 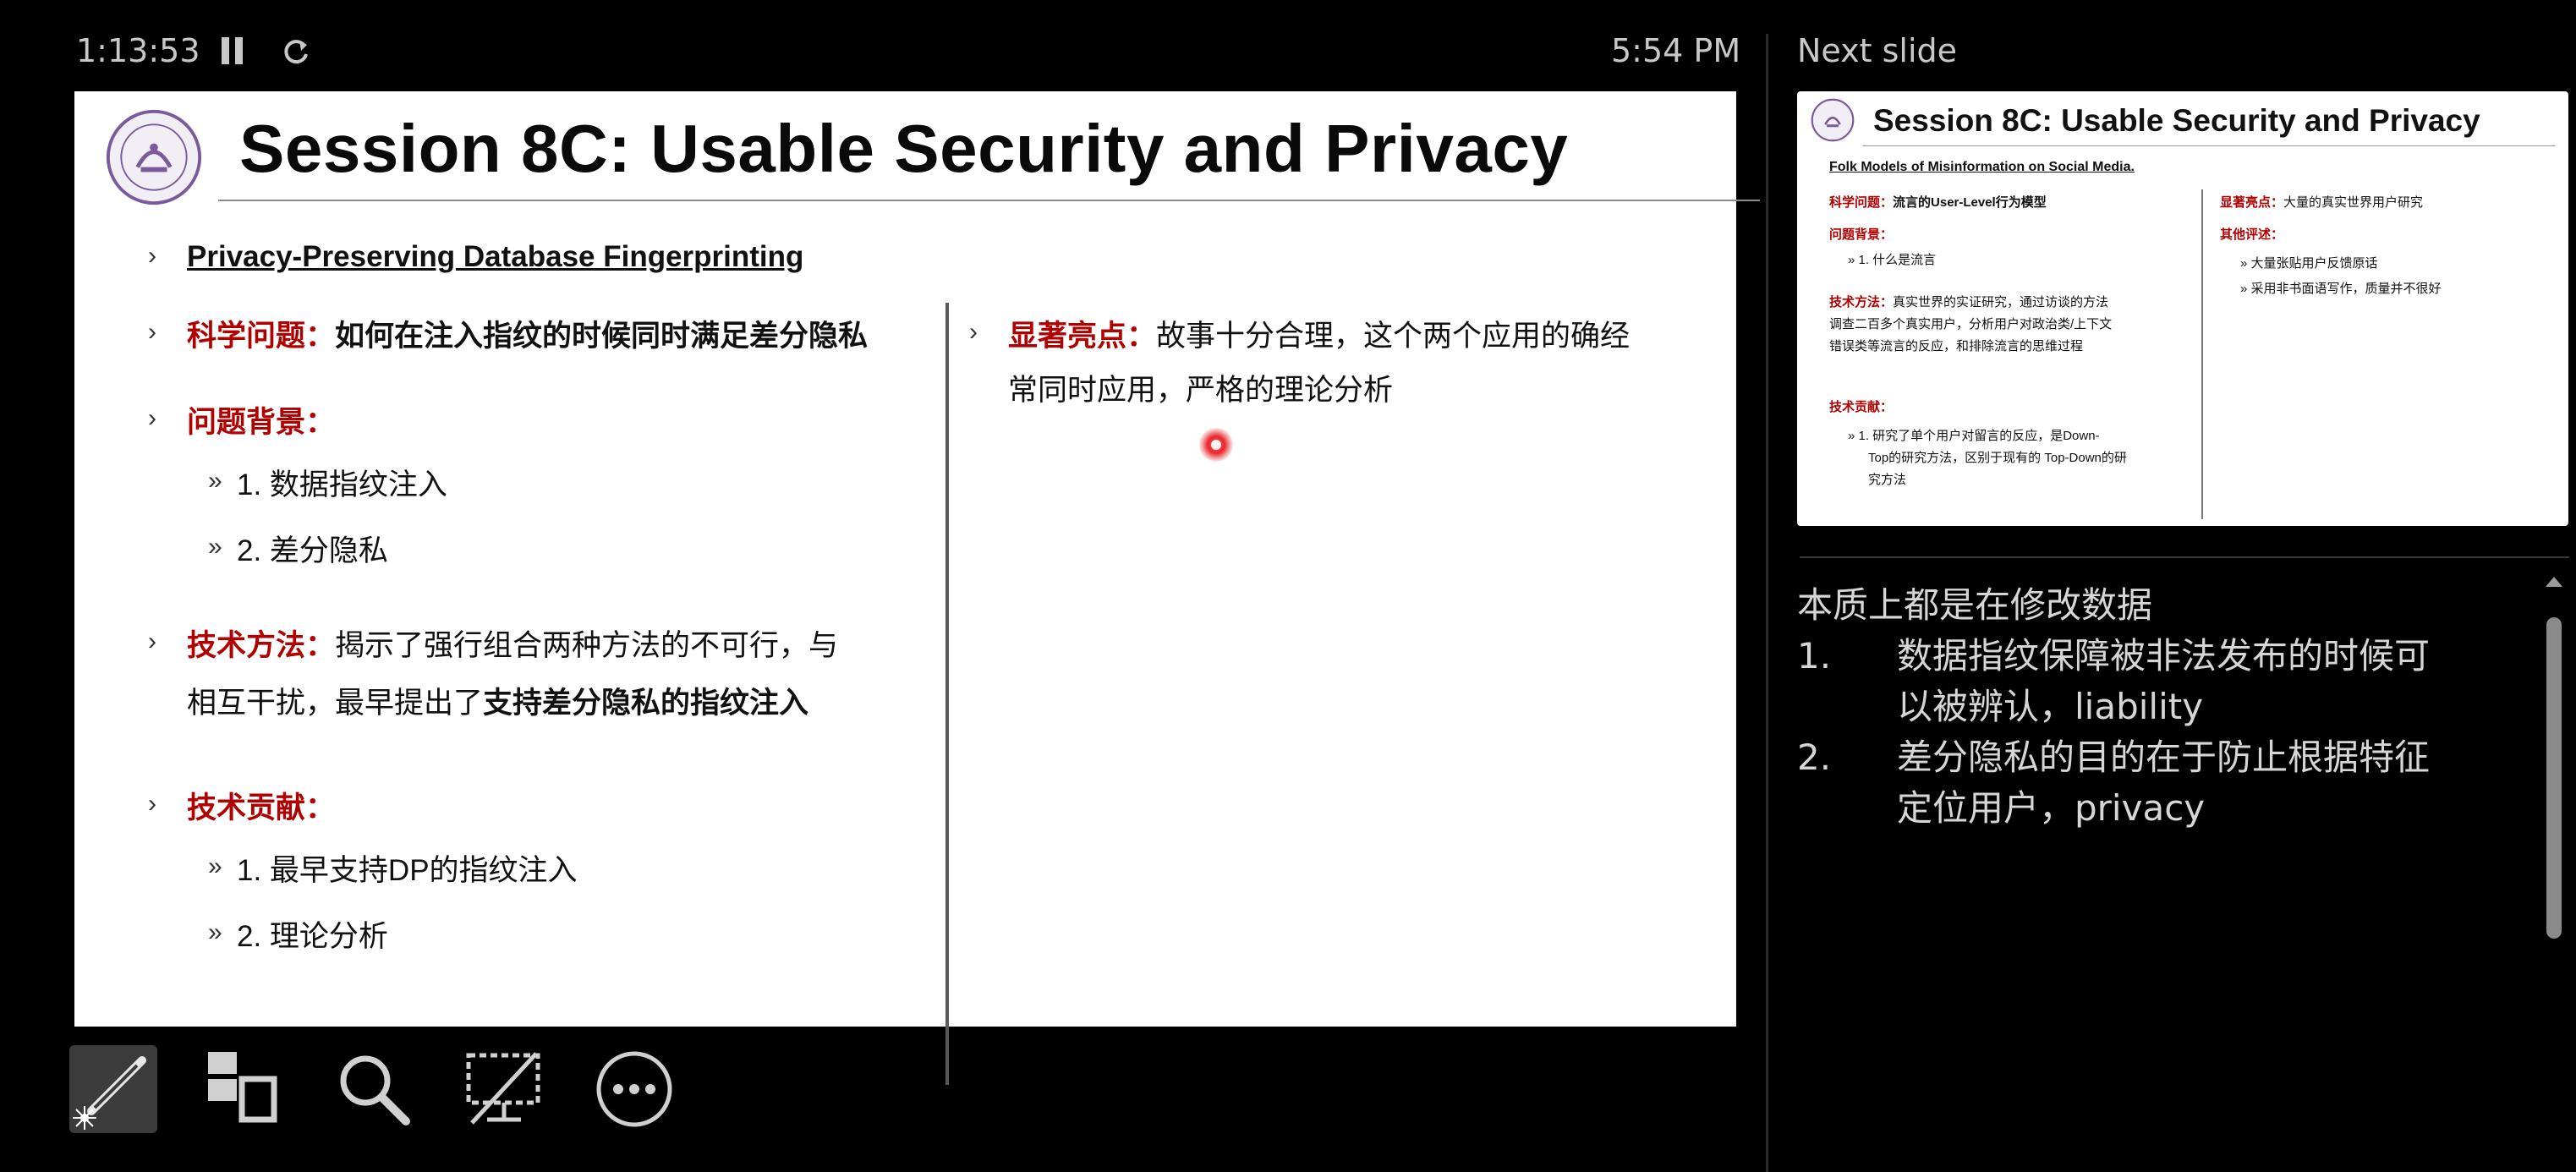 I want to click on presenter-top-bar: 1:13:53 5:54 PM, so click(x=884, y=46).